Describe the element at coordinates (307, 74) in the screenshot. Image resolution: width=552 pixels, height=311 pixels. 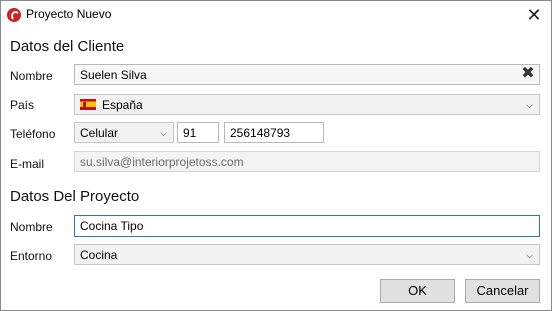
I see `nombre-cliente-field: Suelen Silva` at that location.